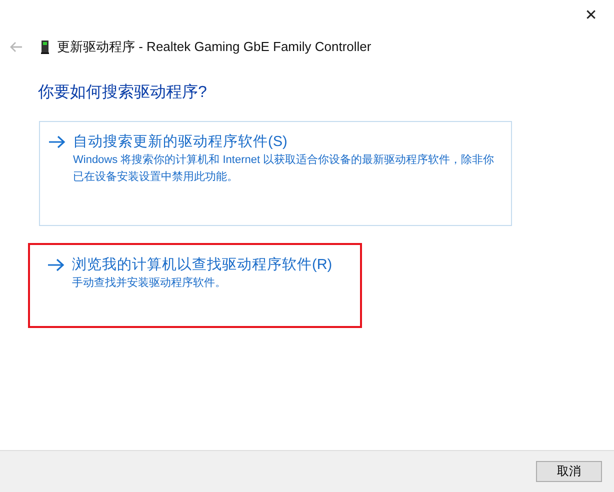 The image size is (614, 492). I want to click on window-title: 更新驱动程序 - Realtek Gaming GbE Family Controller, so click(214, 47).